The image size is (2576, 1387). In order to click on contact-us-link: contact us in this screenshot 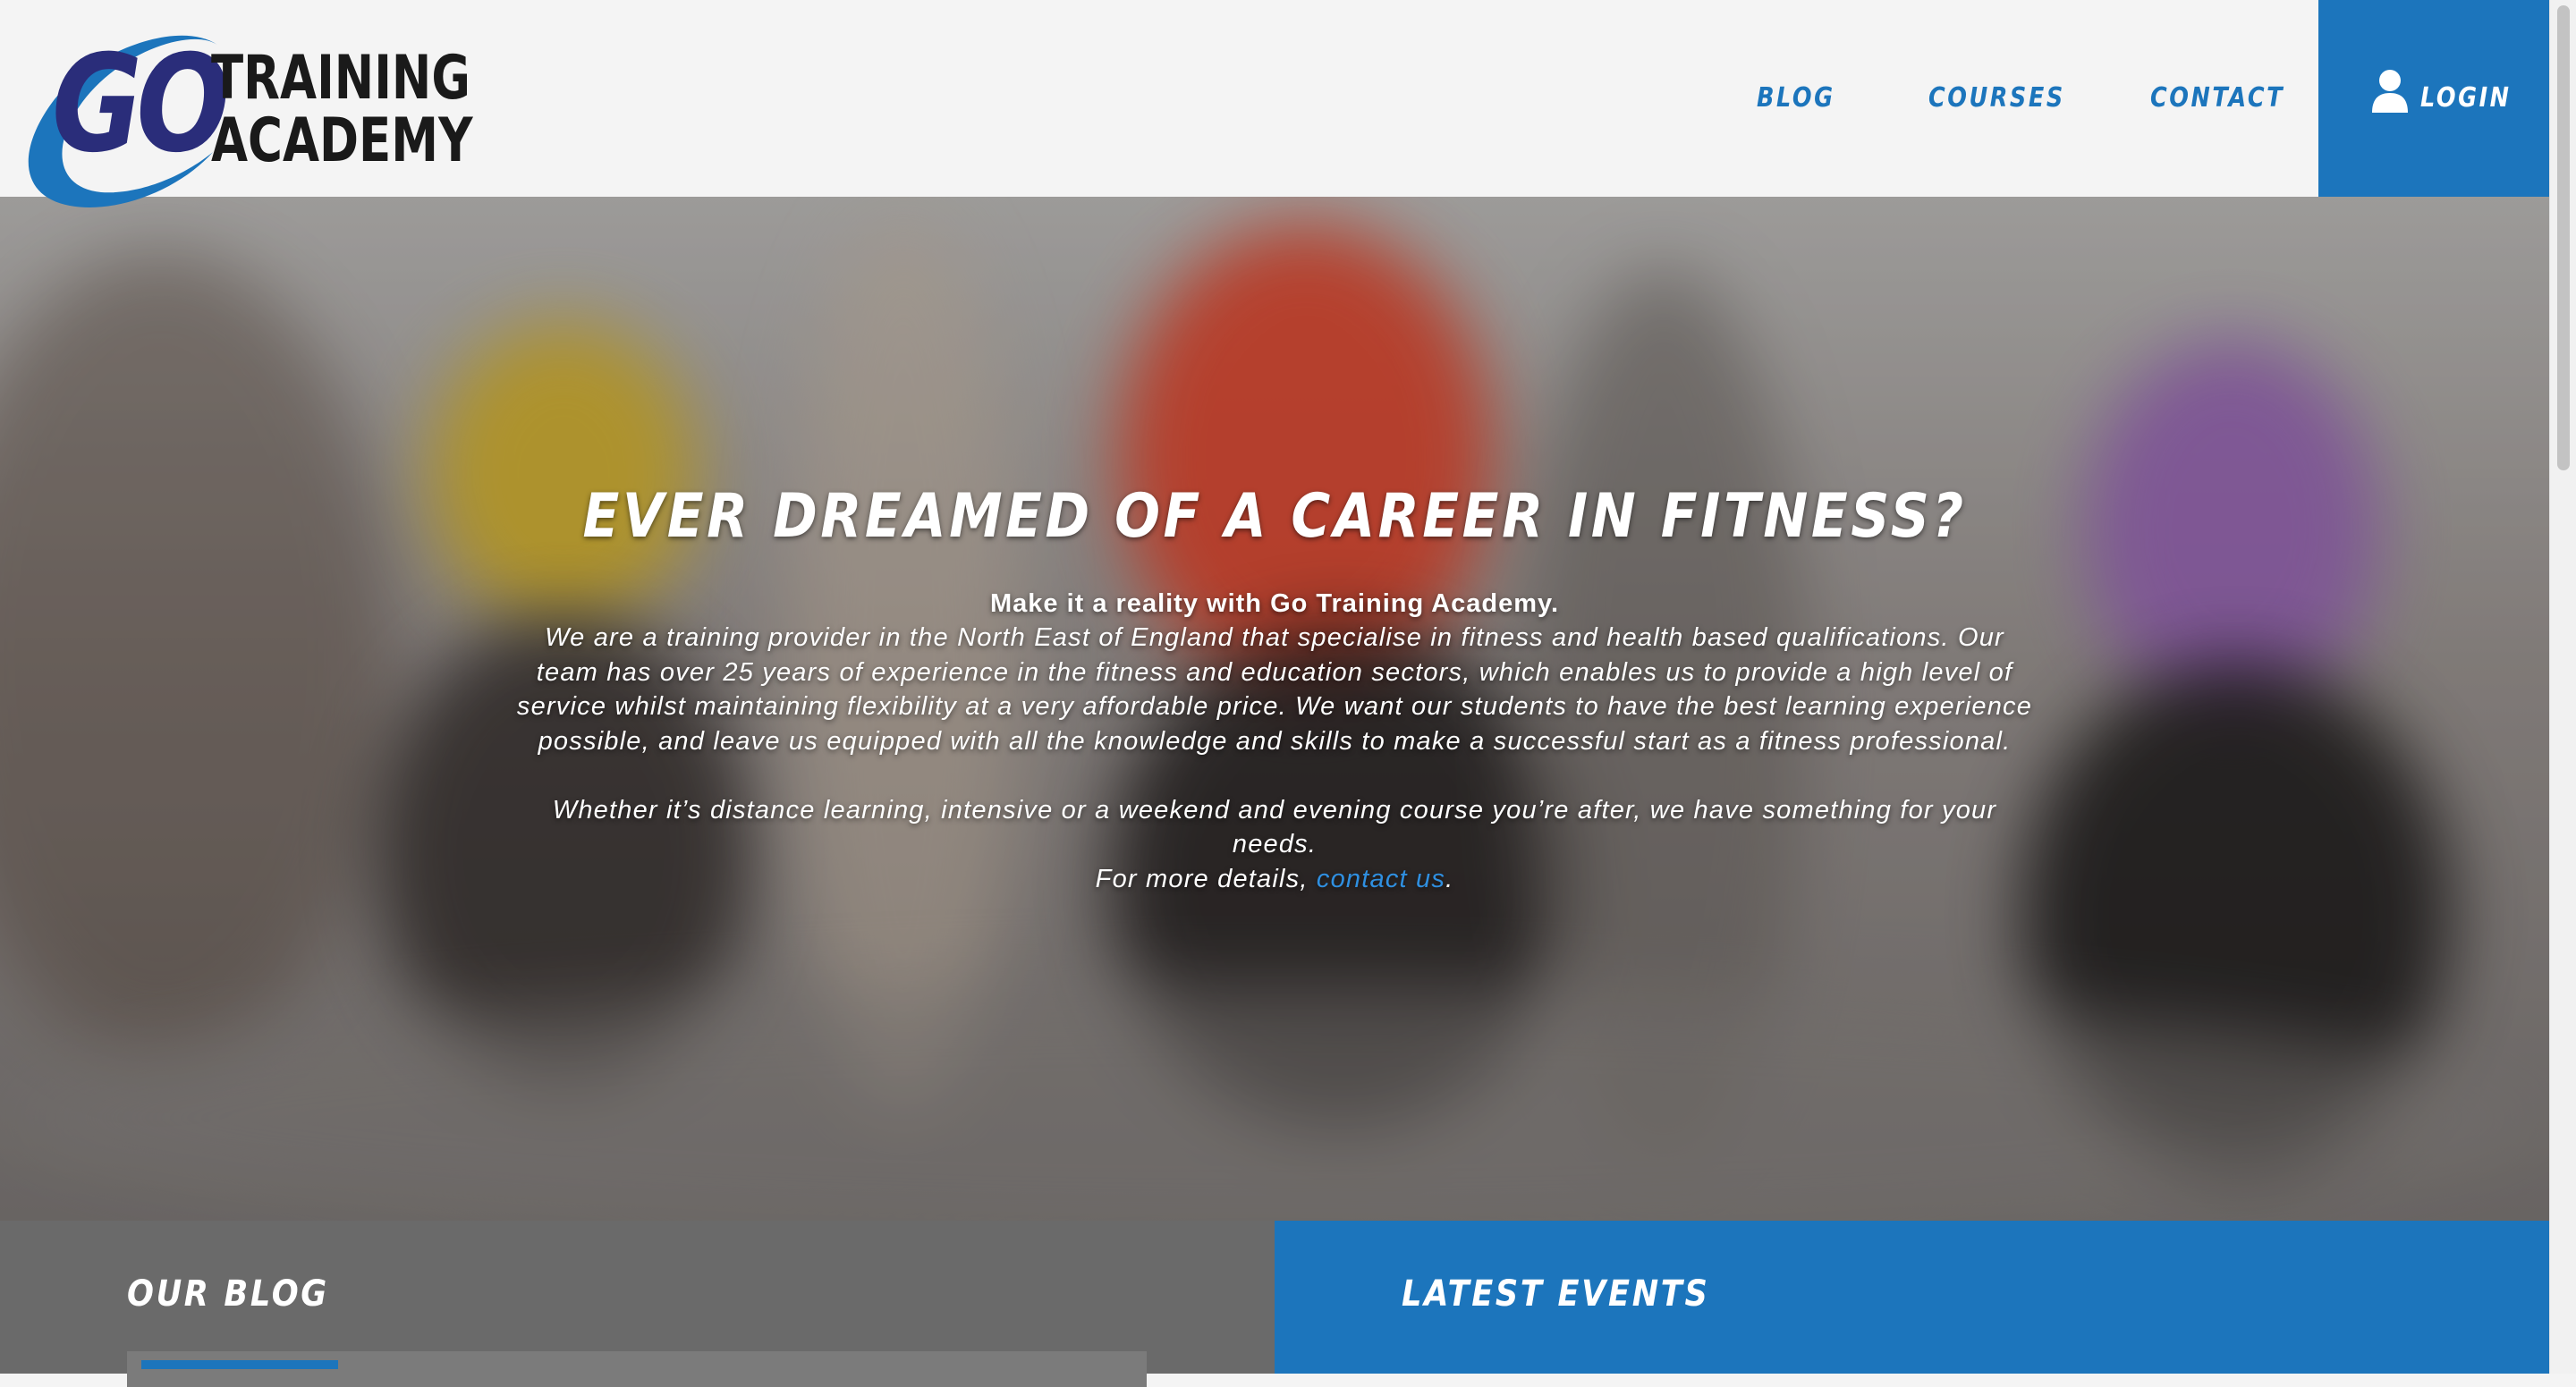, I will do `click(1381, 879)`.